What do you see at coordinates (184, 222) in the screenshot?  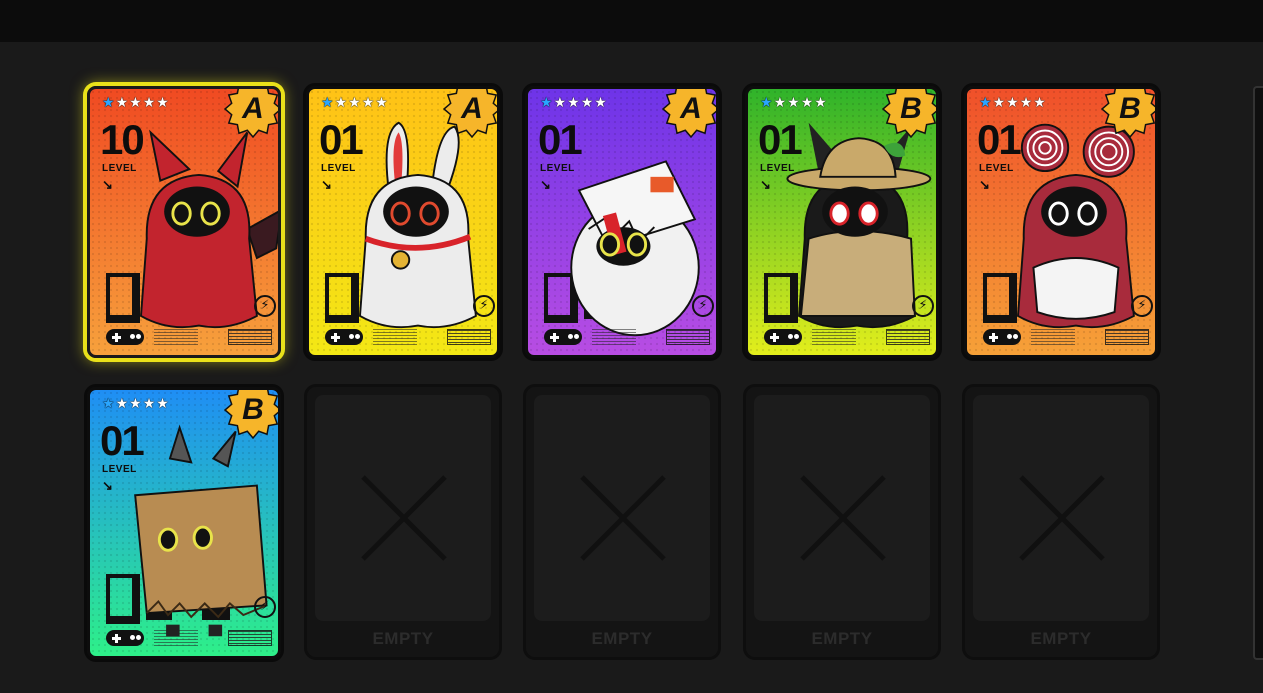 I see `bangboo-card: ★ ★ ★ ★ ★ 10 LEVEL ↘ A ⚡` at bounding box center [184, 222].